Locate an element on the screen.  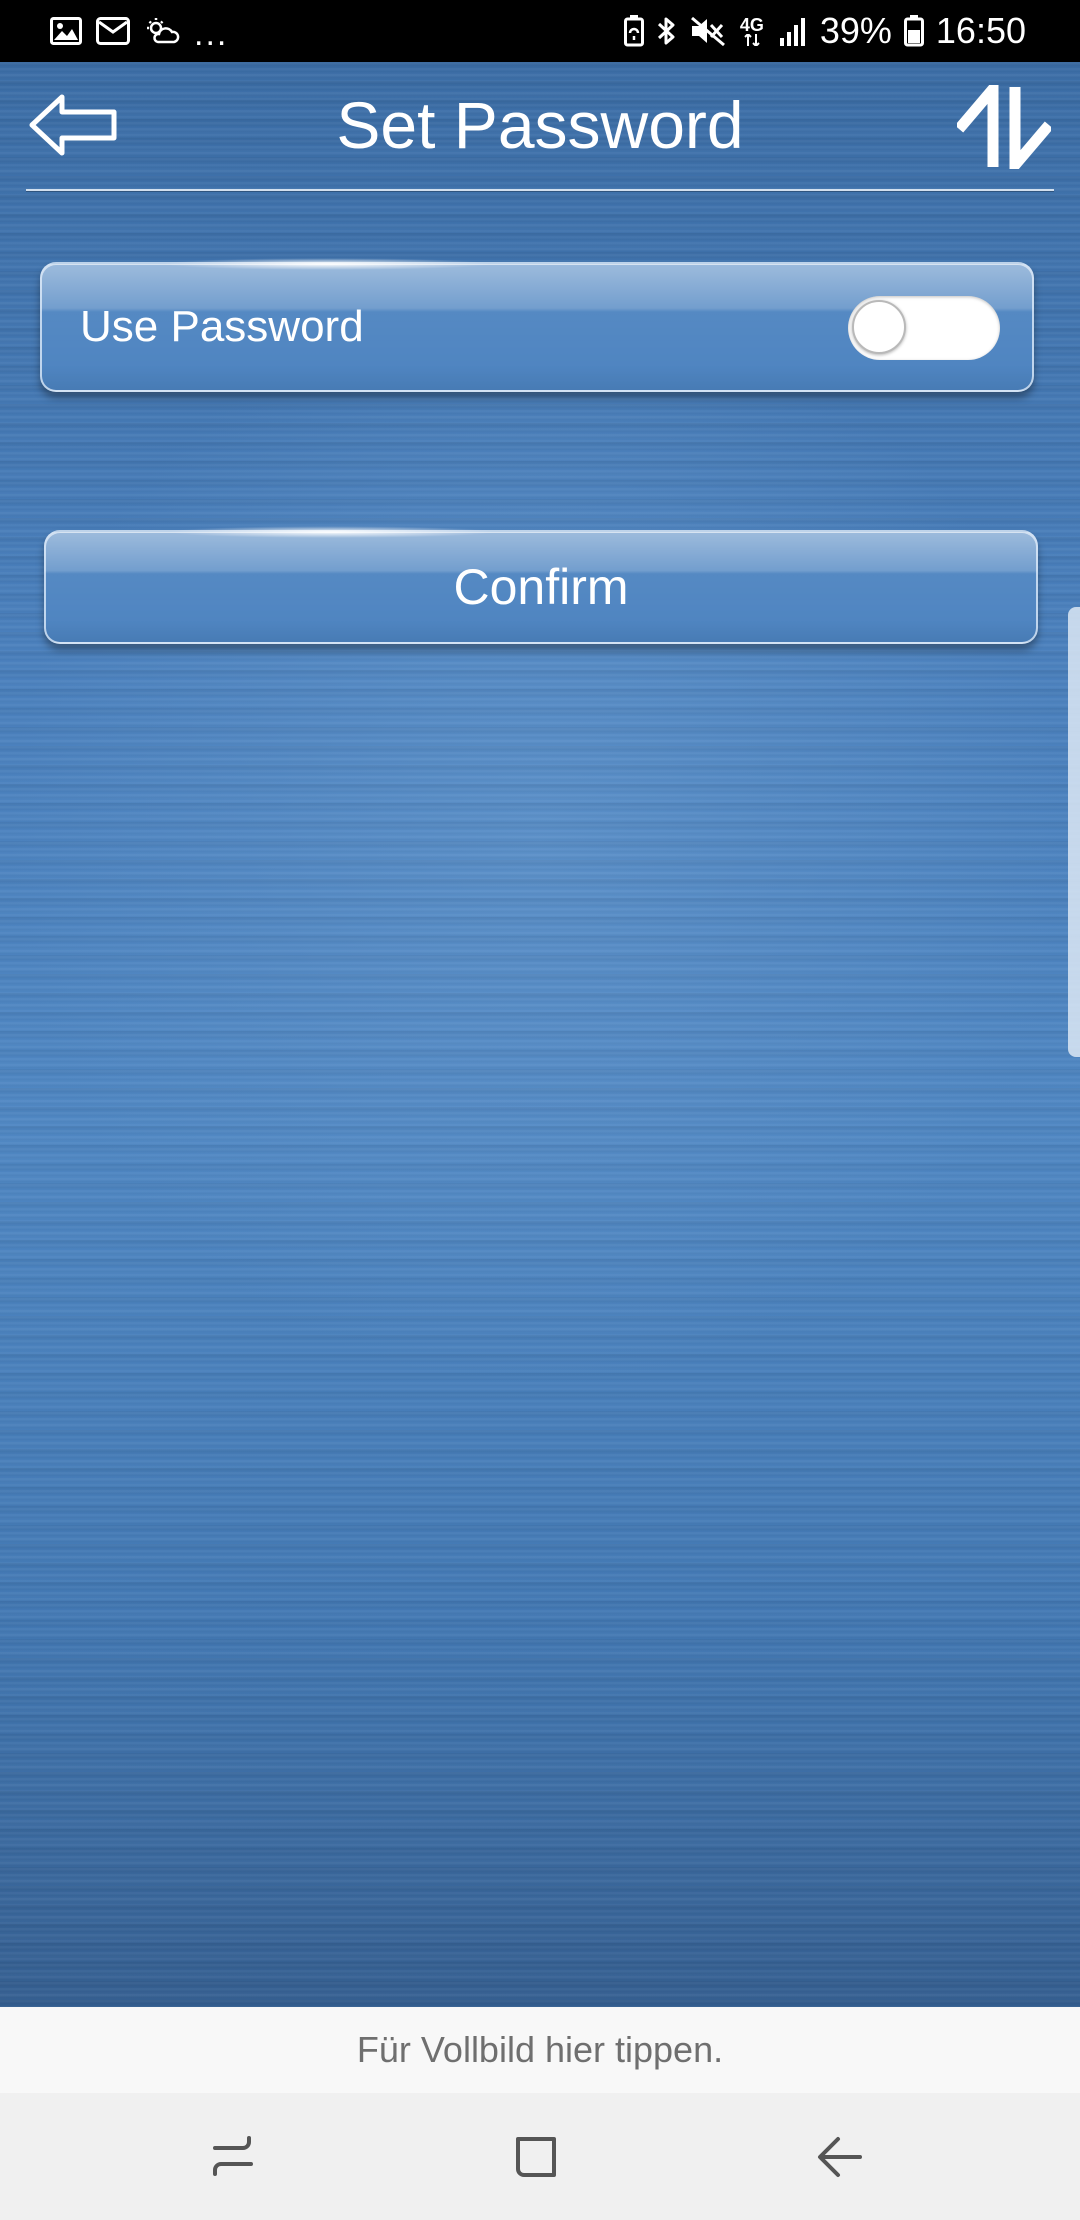
recents-icon is located at coordinates (233, 2155).